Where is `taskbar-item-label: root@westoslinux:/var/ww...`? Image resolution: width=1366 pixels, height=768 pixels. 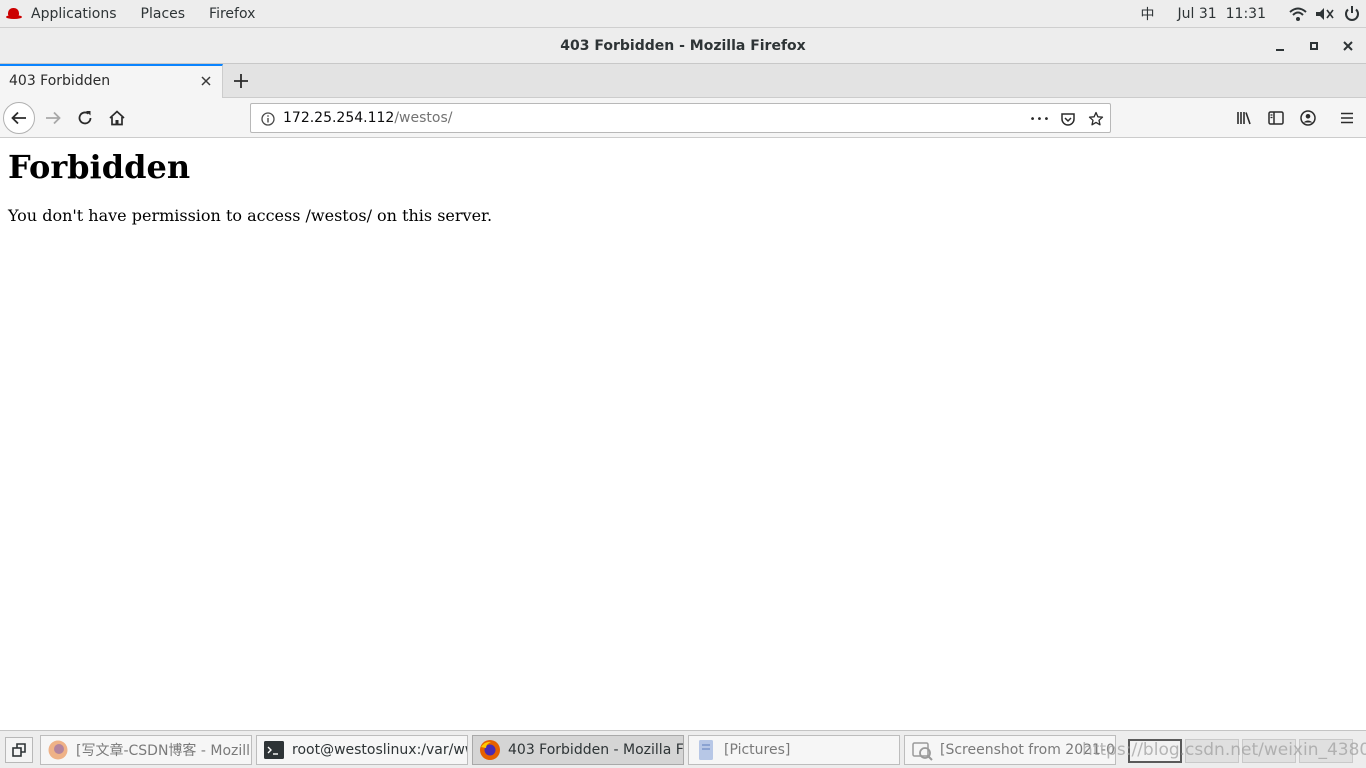 taskbar-item-label: root@westoslinux:/var/ww... is located at coordinates (379, 750).